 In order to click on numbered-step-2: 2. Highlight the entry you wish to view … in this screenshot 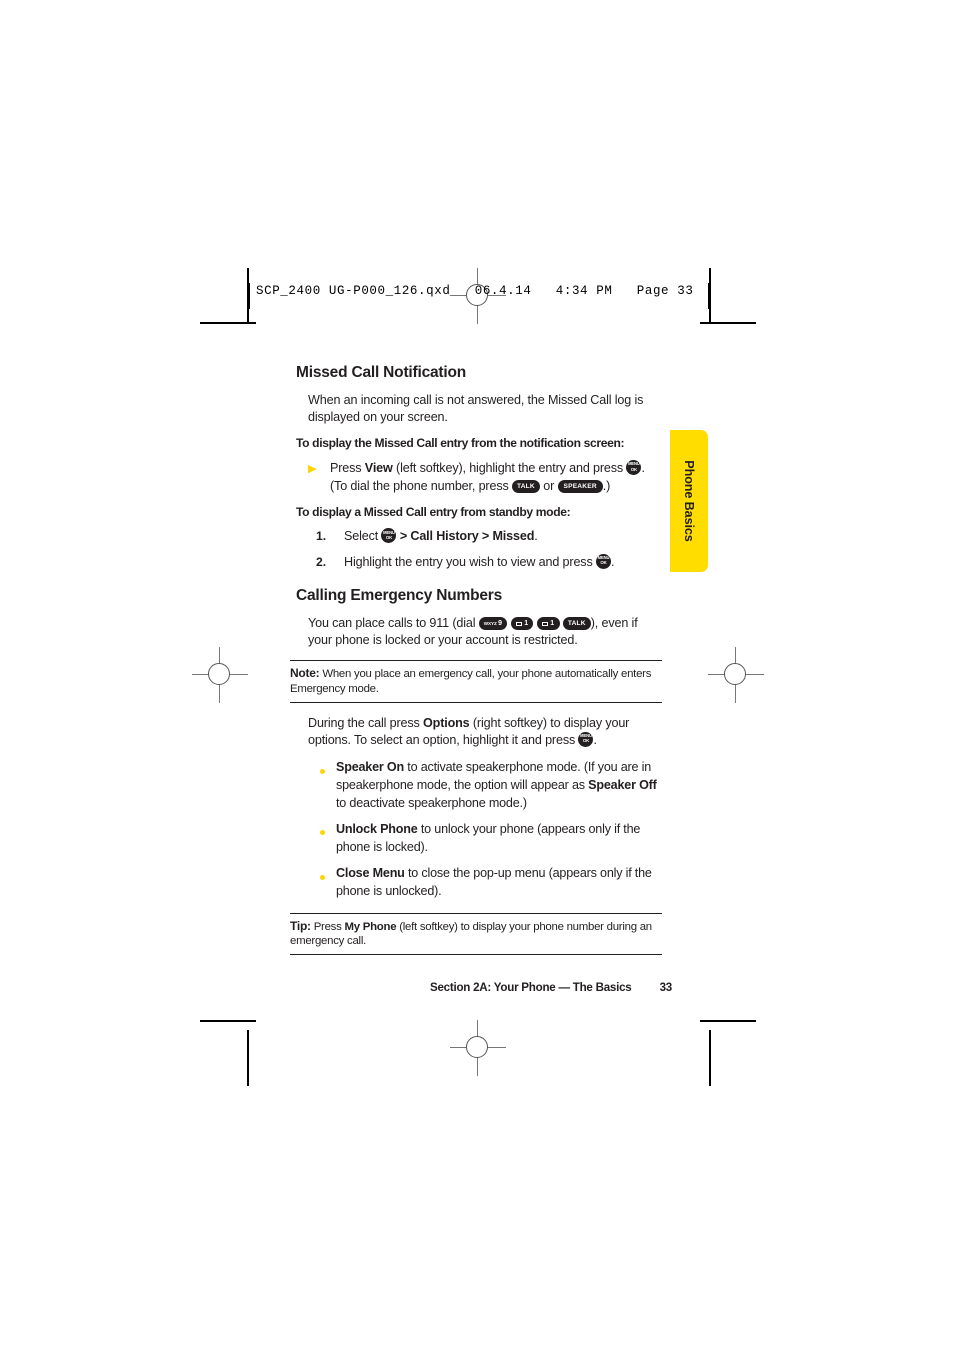, I will do `click(479, 562)`.